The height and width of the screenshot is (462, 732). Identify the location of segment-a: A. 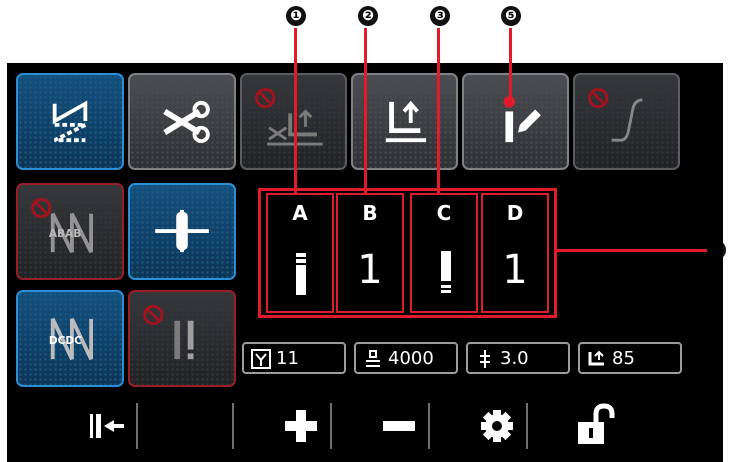
(300, 253).